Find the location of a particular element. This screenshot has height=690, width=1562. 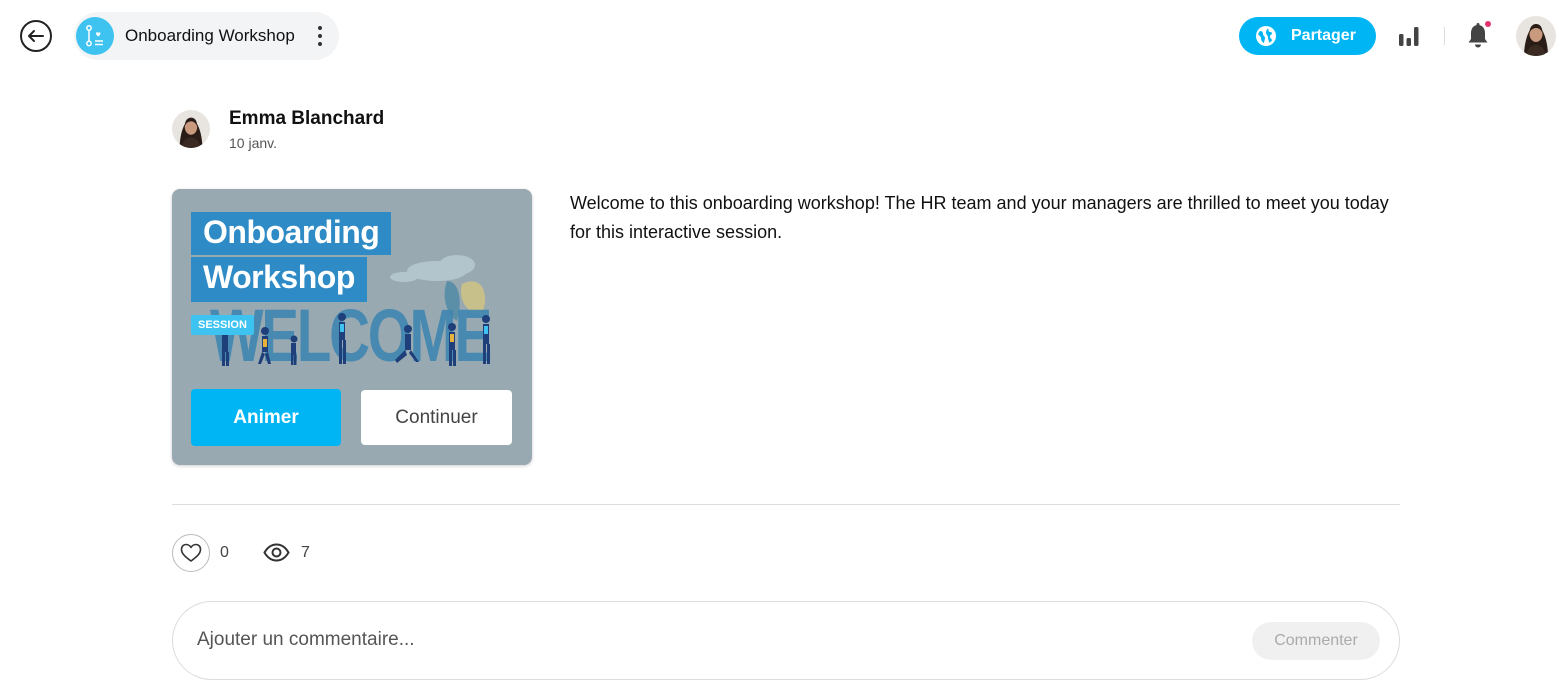

toolbar-divider is located at coordinates (1444, 36).